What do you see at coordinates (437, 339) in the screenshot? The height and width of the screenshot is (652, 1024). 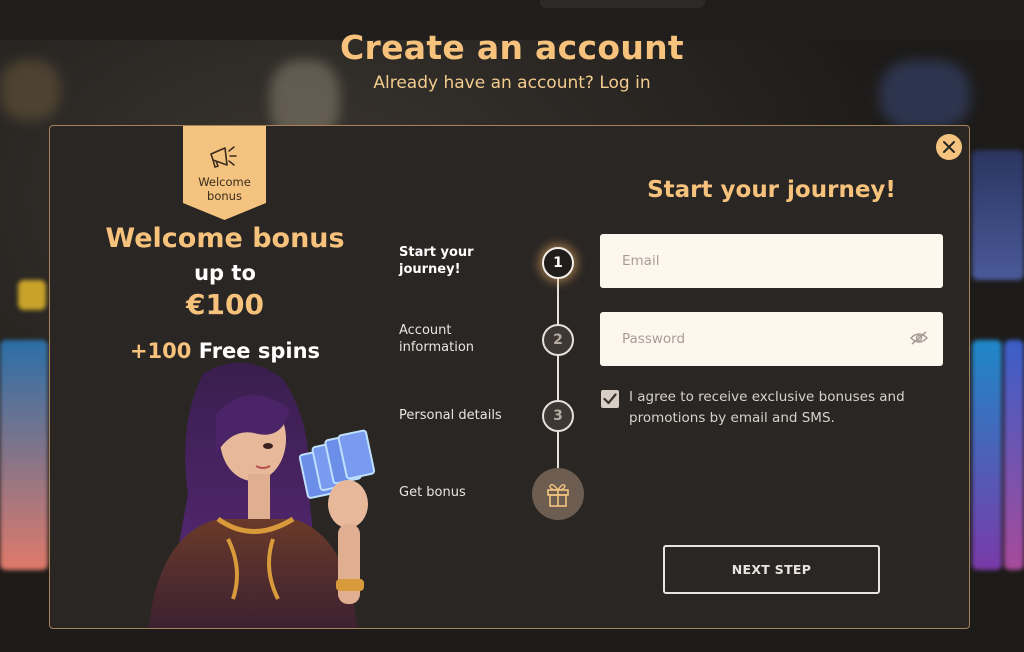 I see `step-label-account-information: Account information` at bounding box center [437, 339].